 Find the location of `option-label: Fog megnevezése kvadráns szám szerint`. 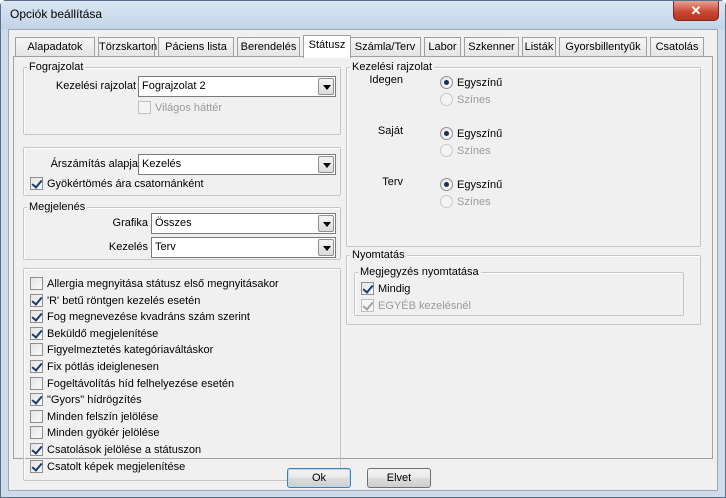

option-label: Fog megnevezése kvadráns szám szerint is located at coordinates (148, 317).